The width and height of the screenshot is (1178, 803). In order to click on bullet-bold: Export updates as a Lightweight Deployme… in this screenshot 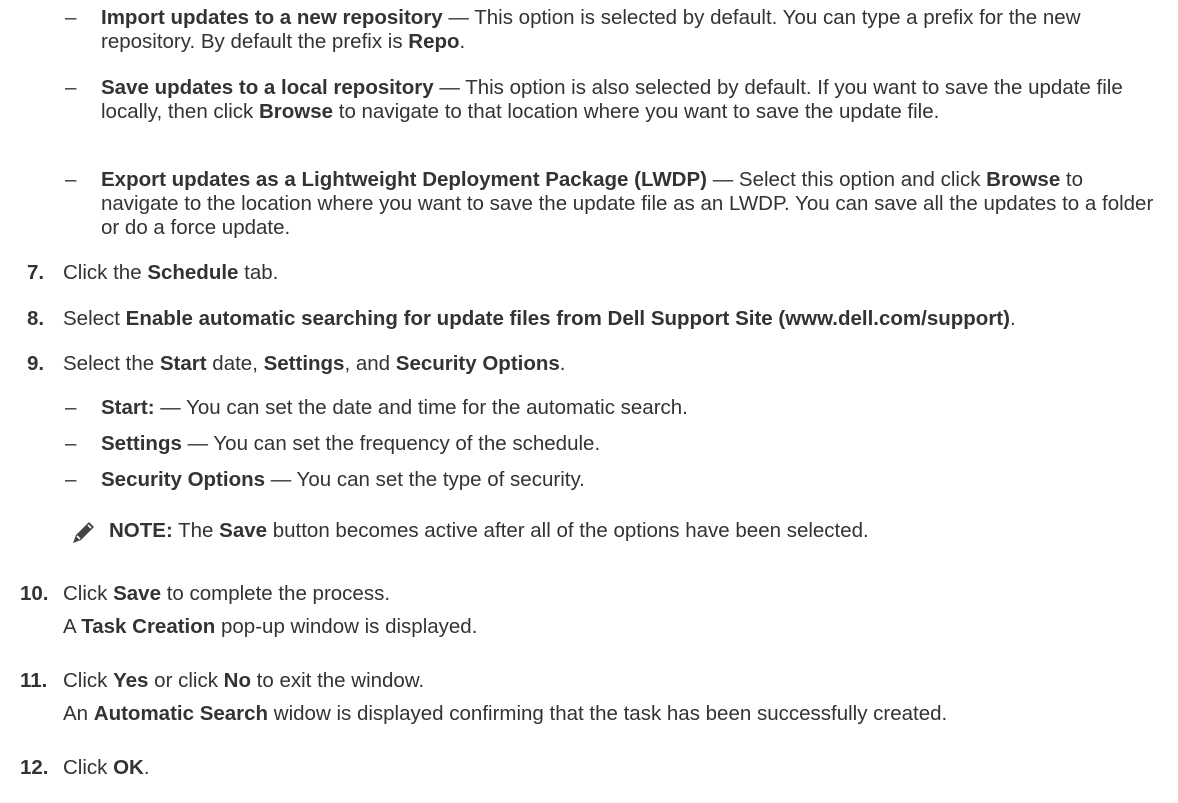, I will do `click(404, 179)`.